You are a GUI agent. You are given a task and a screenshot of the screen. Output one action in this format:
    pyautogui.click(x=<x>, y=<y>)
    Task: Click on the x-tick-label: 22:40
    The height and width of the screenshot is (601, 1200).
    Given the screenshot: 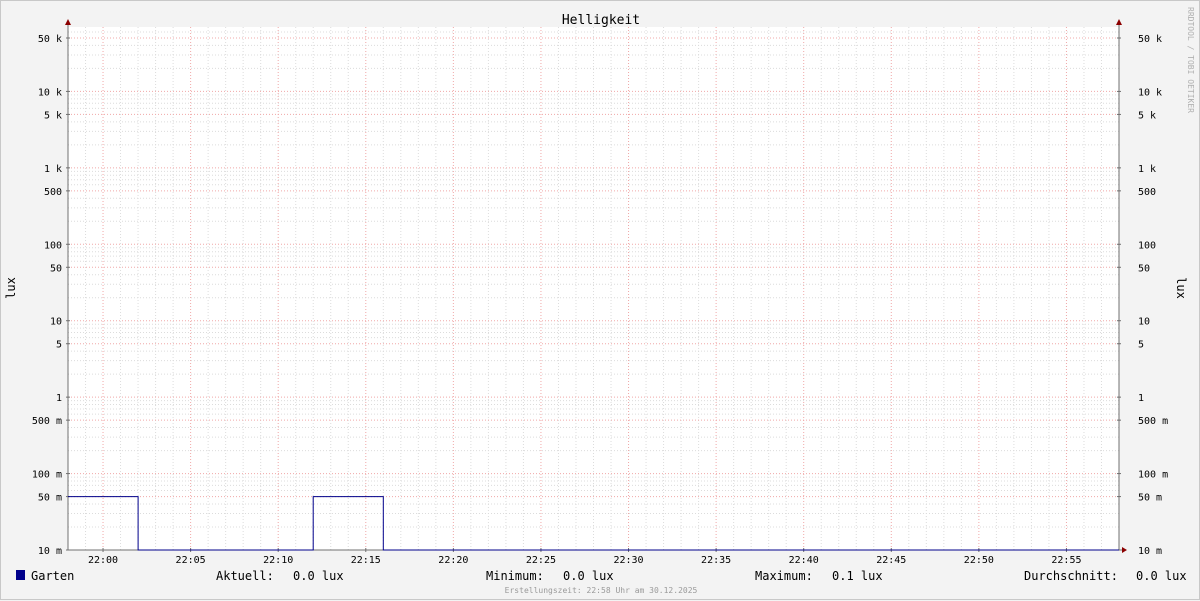 What is the action you would take?
    pyautogui.click(x=804, y=560)
    